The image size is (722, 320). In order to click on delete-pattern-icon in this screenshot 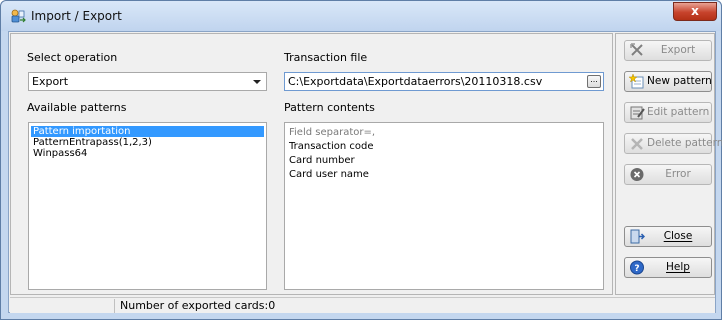, I will do `click(637, 144)`.